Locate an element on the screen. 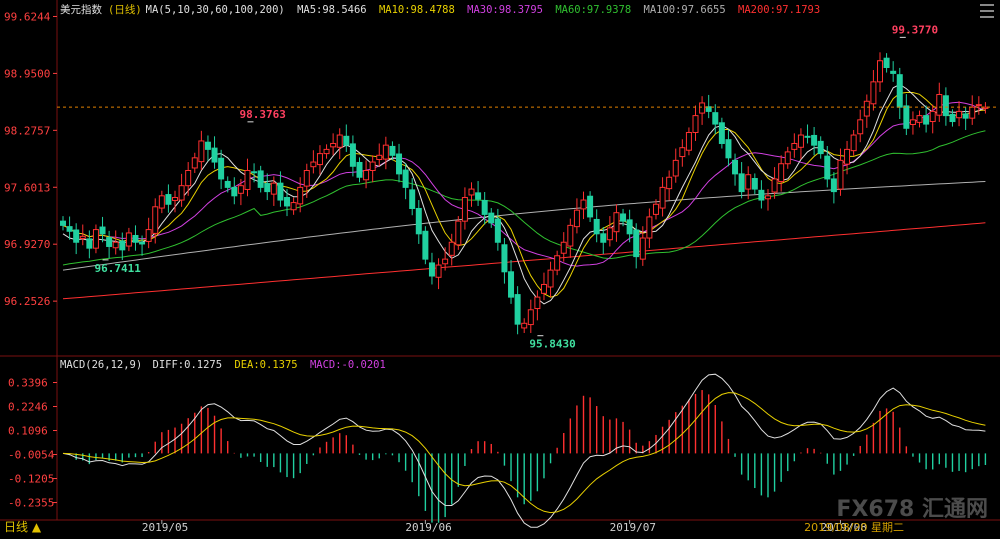 The height and width of the screenshot is (539, 1000). ma200-label: MA200:97.1793 is located at coordinates (779, 10).